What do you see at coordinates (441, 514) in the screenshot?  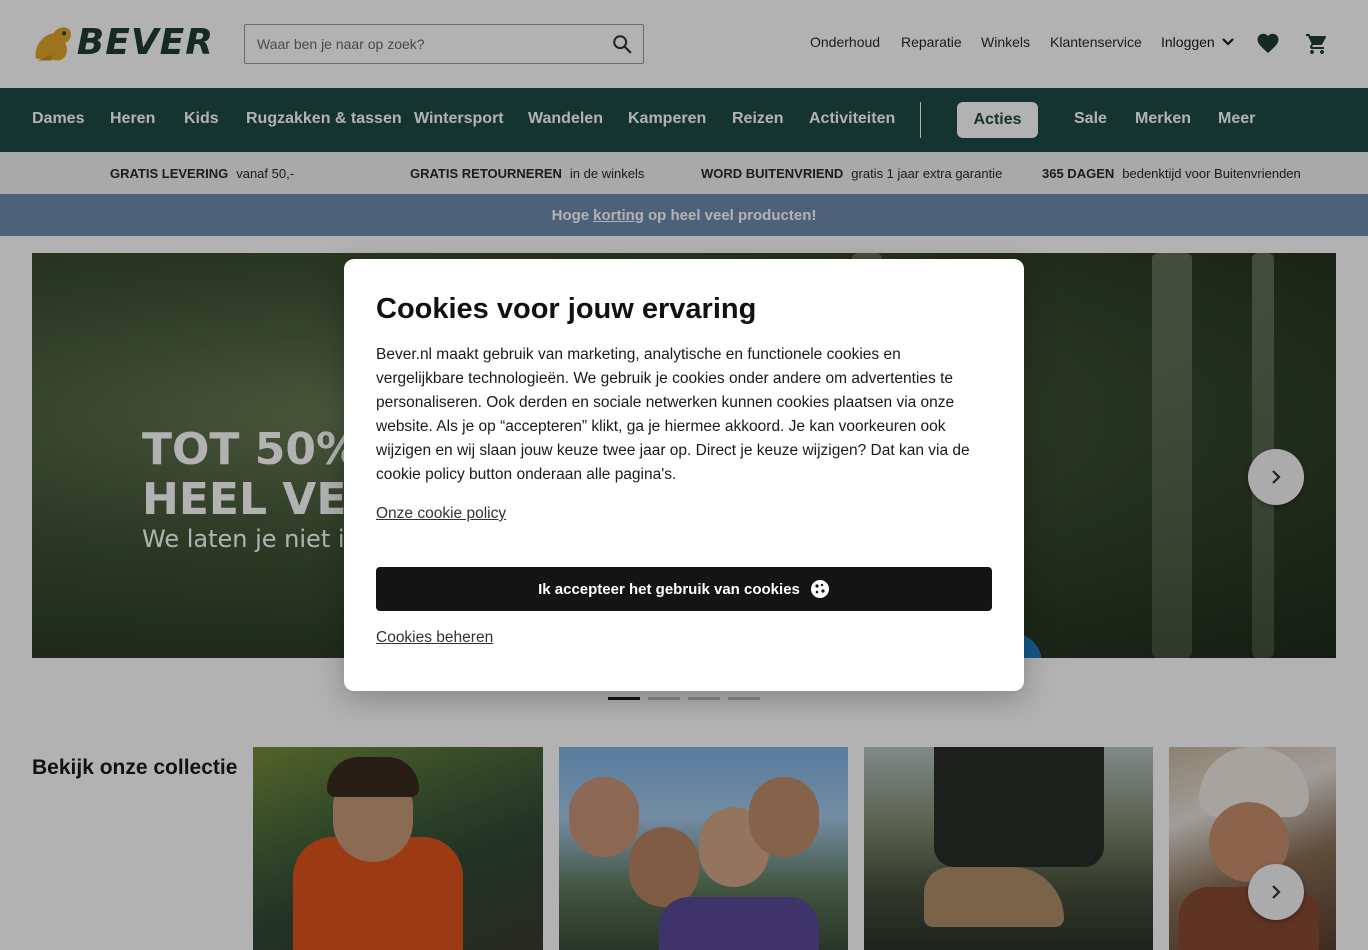 I see `cookie-policy-link: Onze cookie policy` at bounding box center [441, 514].